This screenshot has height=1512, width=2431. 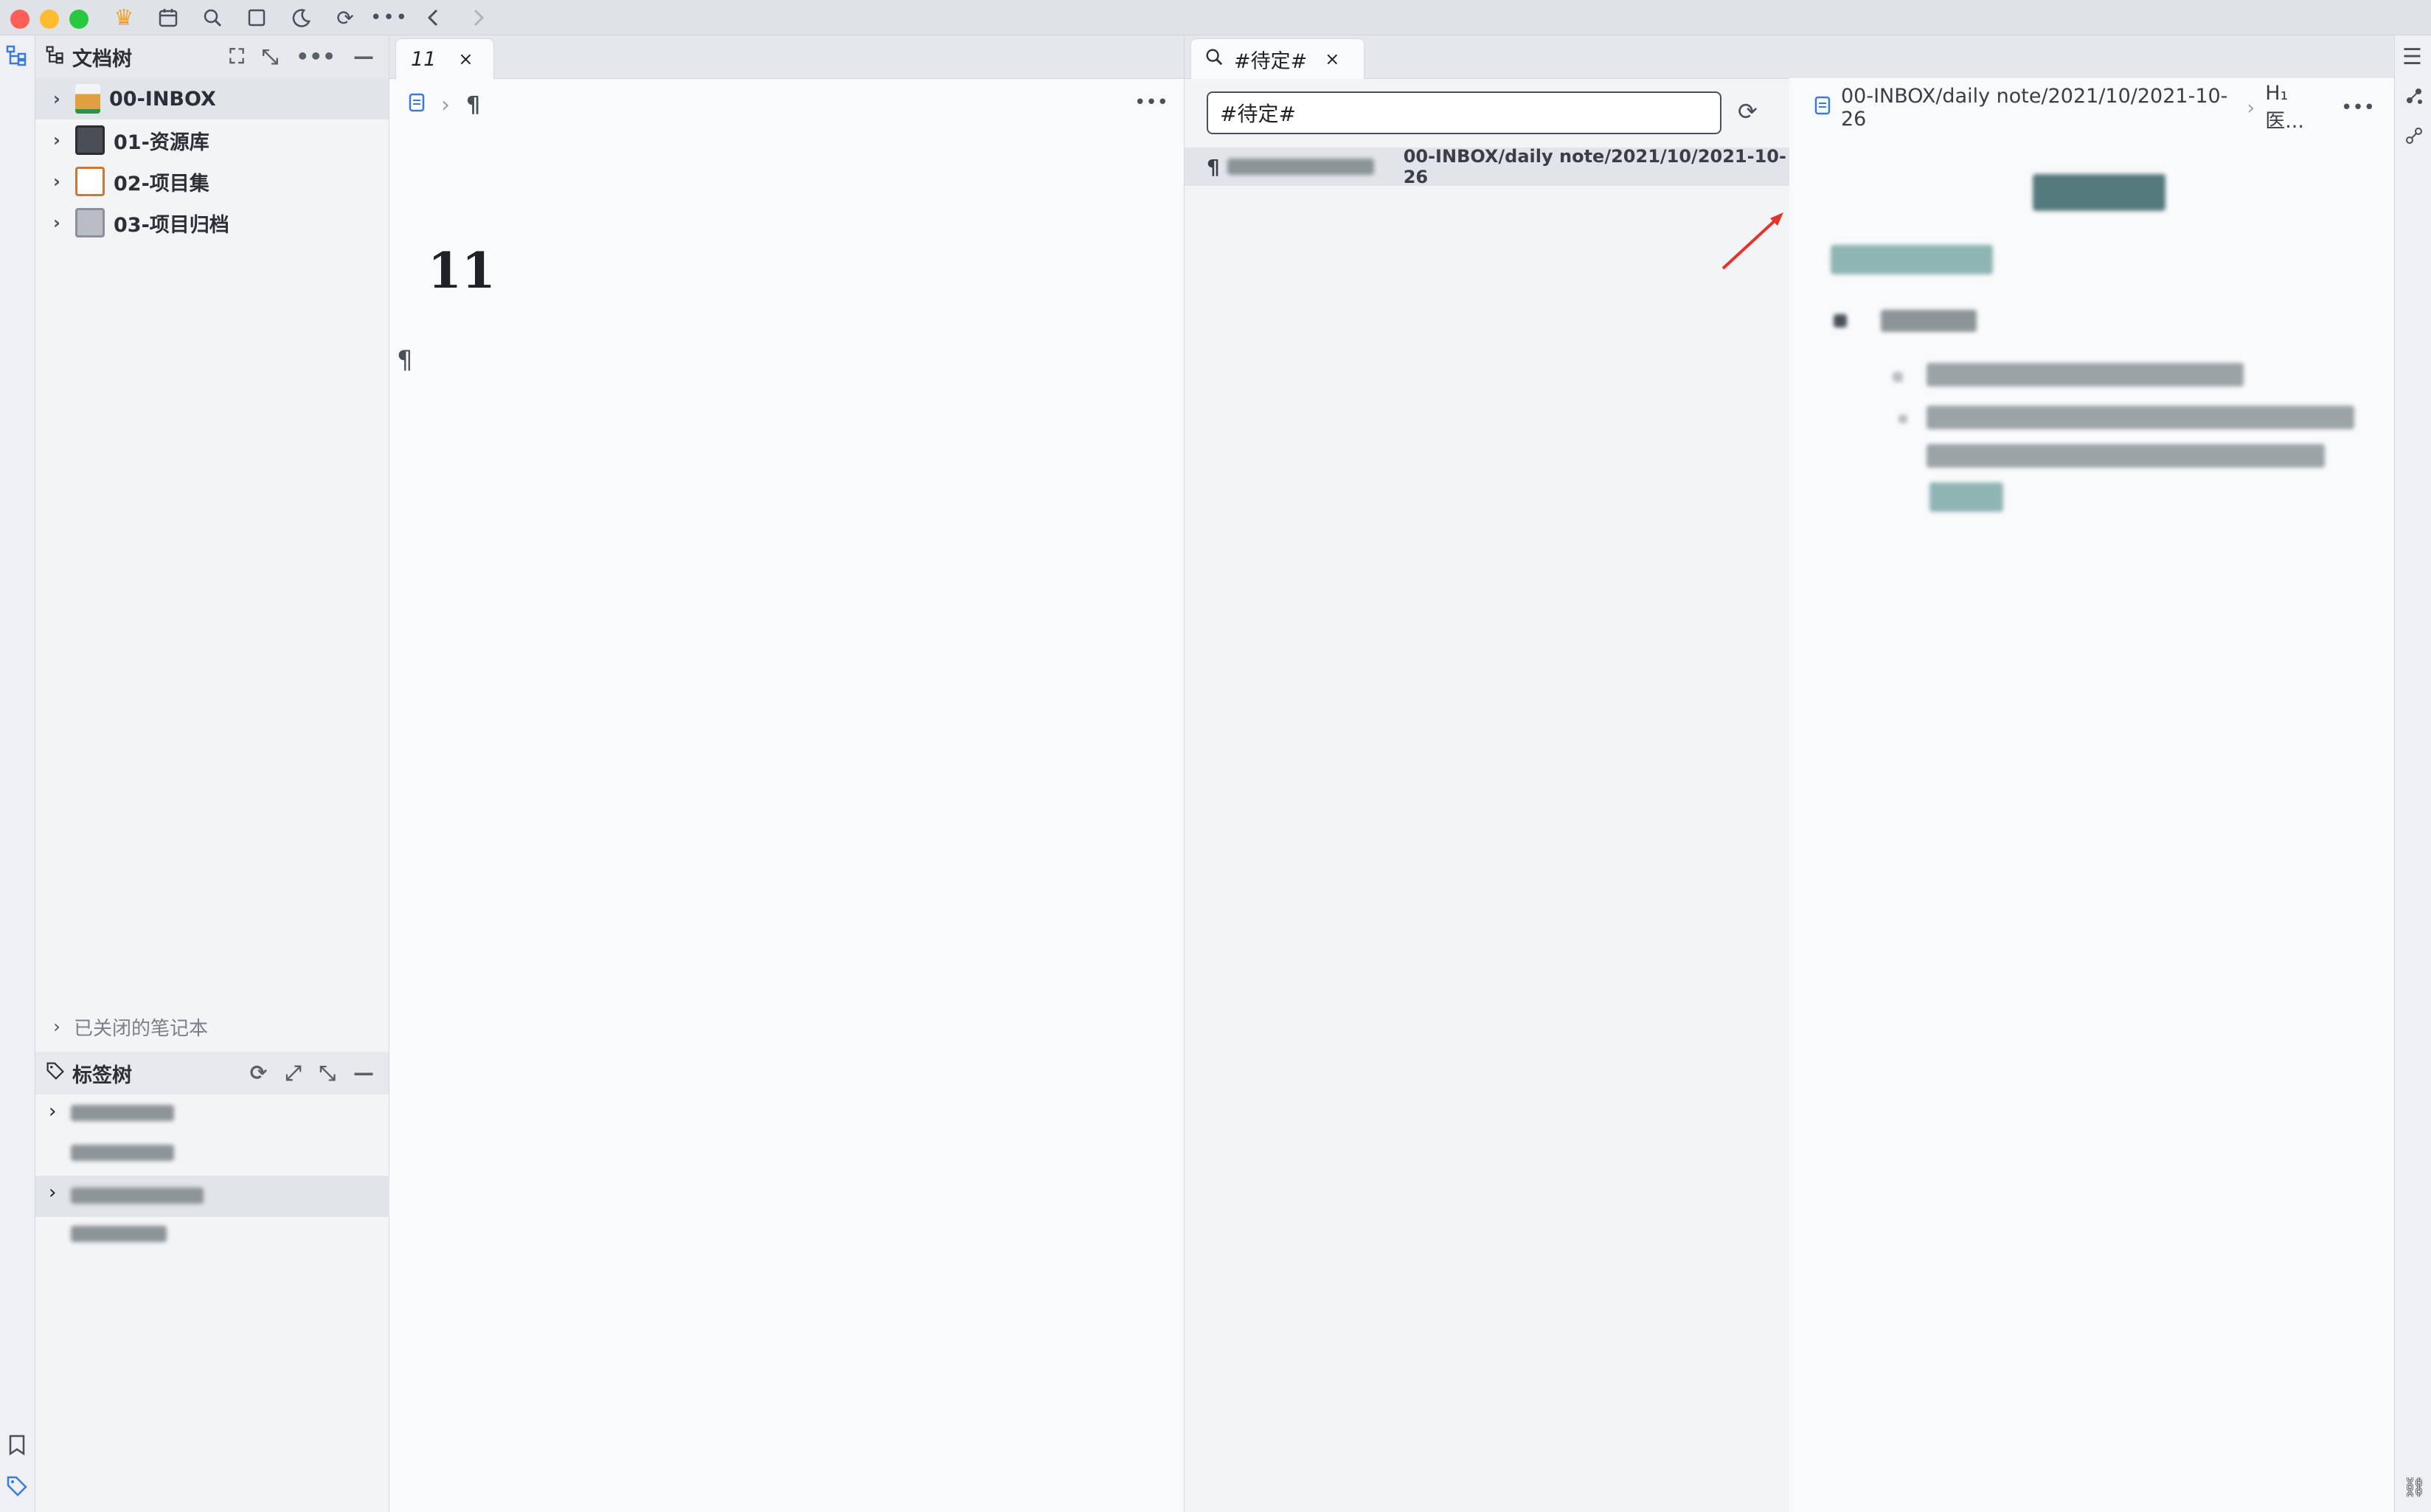 I want to click on inbox-icon, so click(x=87, y=99).